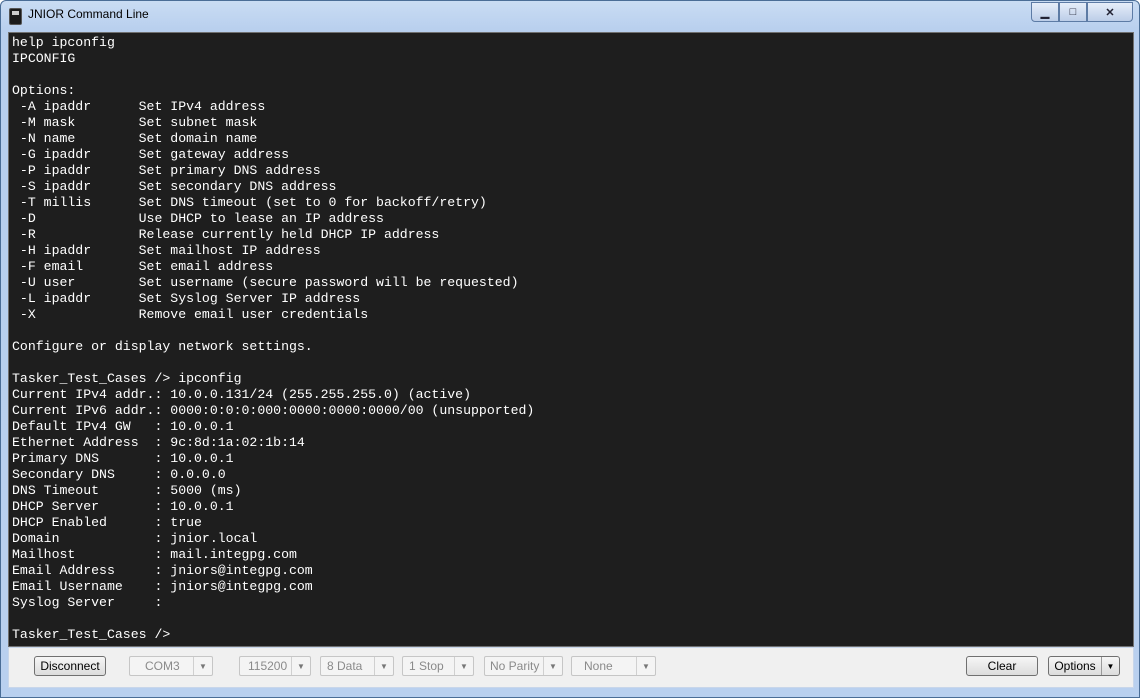  I want to click on terminal-line: -G ipaddr Set gateway address, so click(150, 154).